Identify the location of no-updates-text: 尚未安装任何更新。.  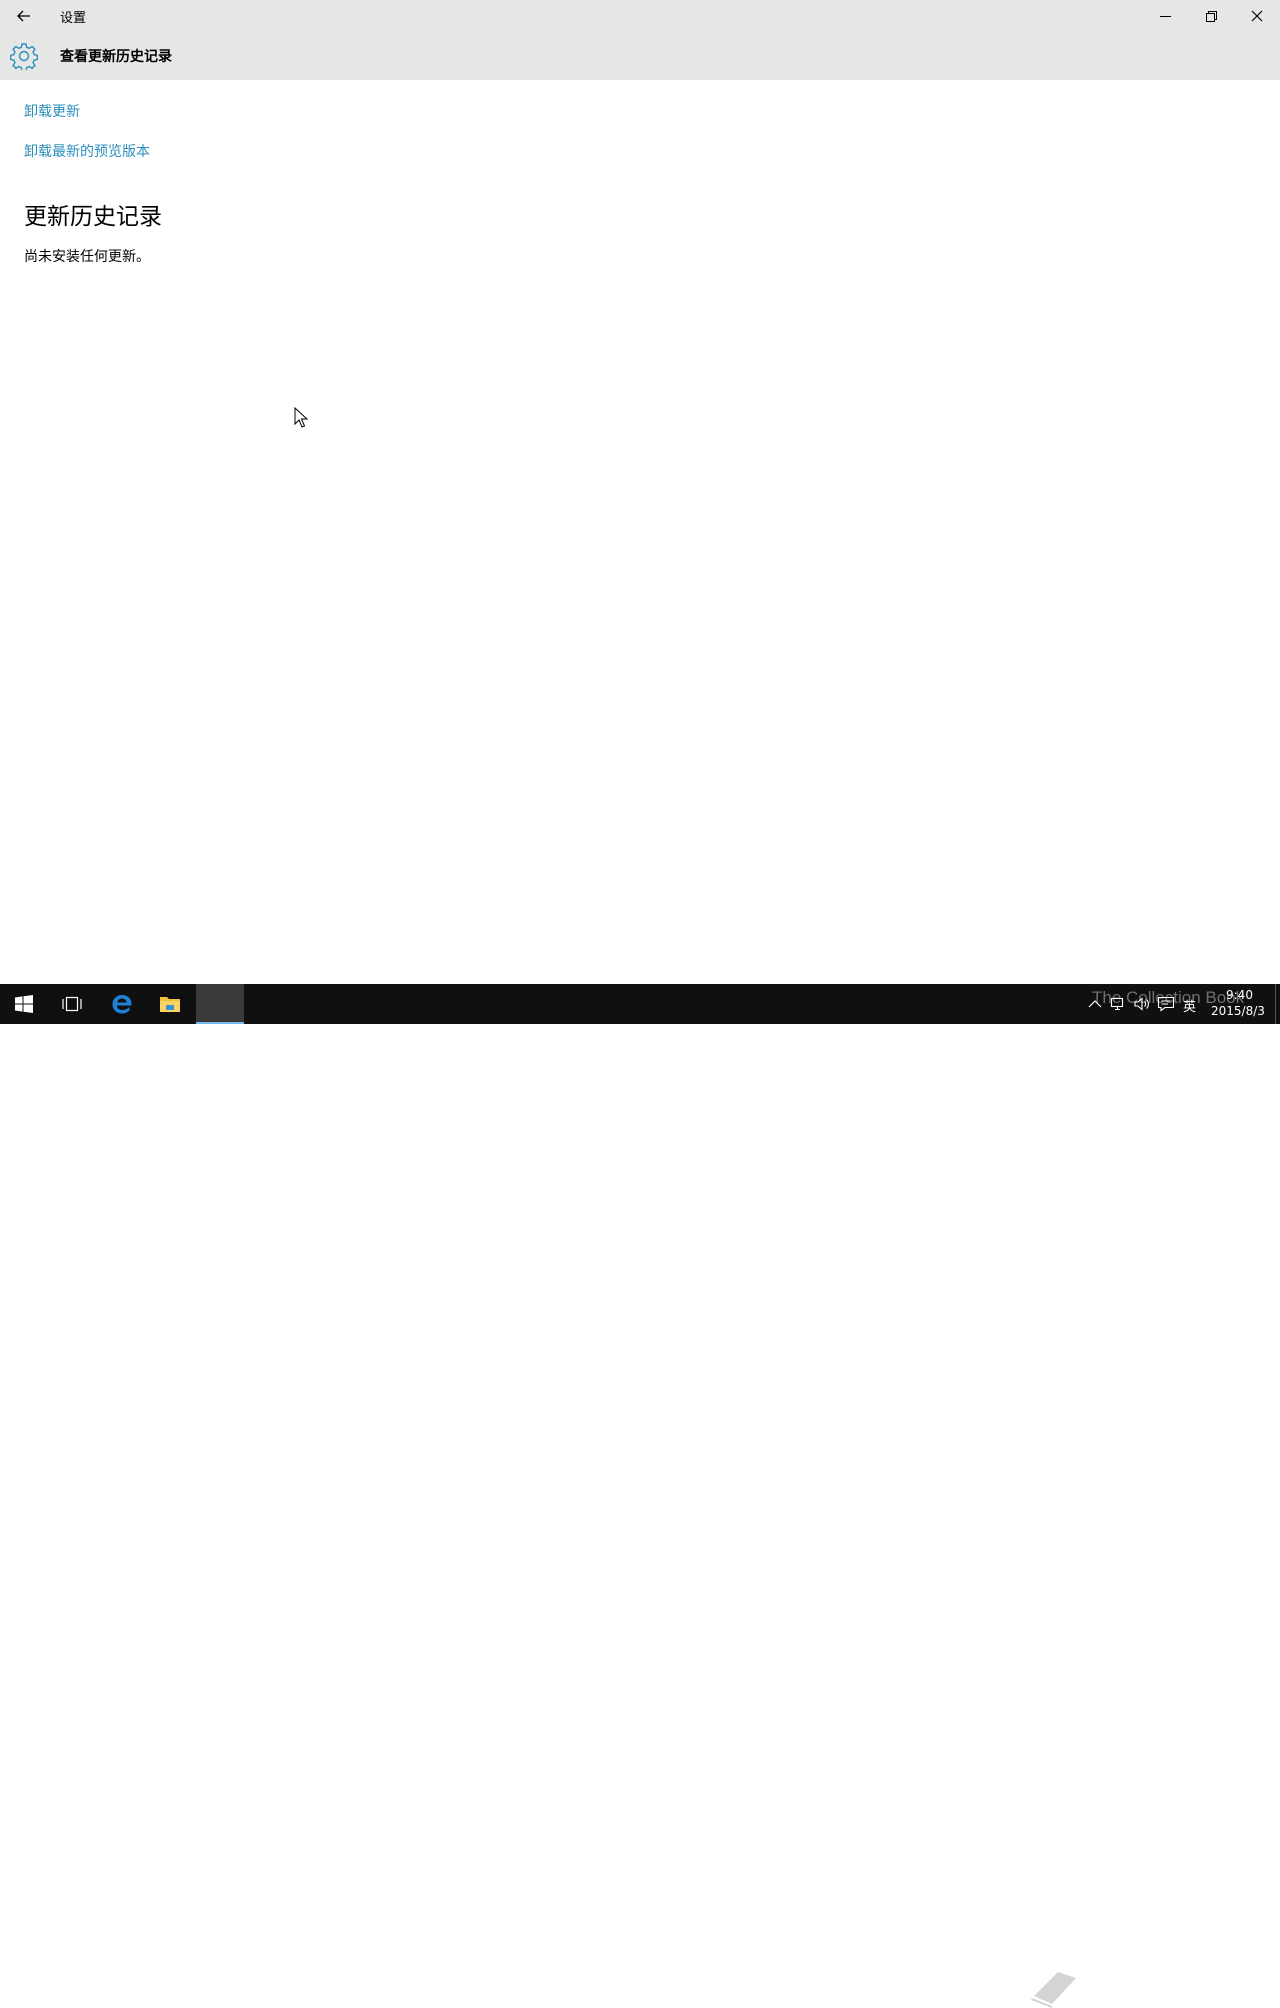
(87, 257).